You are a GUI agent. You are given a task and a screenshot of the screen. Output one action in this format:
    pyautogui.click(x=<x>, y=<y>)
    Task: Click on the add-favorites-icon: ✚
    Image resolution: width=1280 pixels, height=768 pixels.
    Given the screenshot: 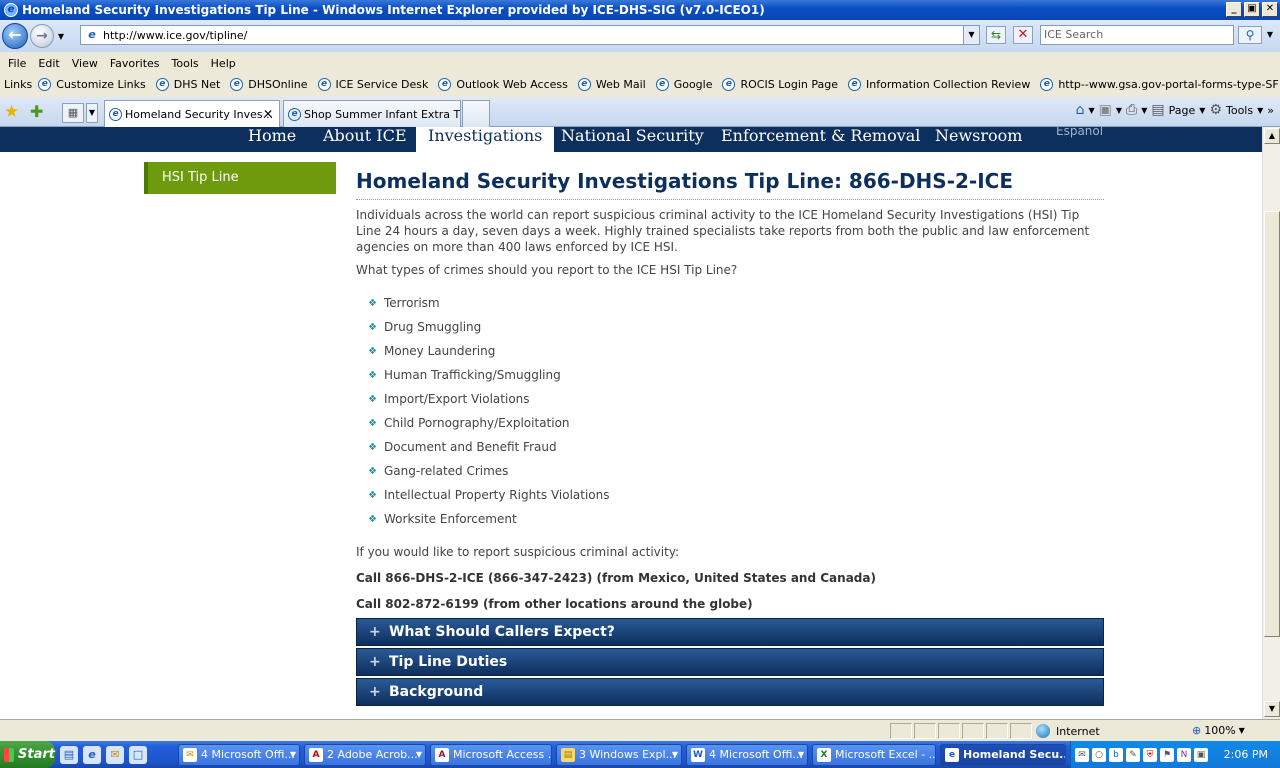 What is the action you would take?
    pyautogui.click(x=36, y=111)
    